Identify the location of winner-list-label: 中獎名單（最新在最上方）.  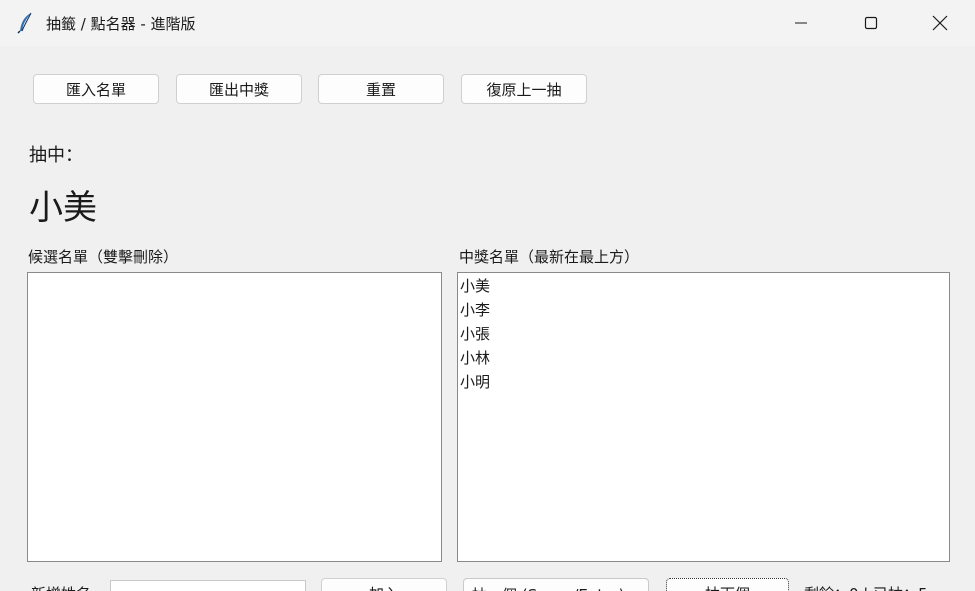
(549, 257).